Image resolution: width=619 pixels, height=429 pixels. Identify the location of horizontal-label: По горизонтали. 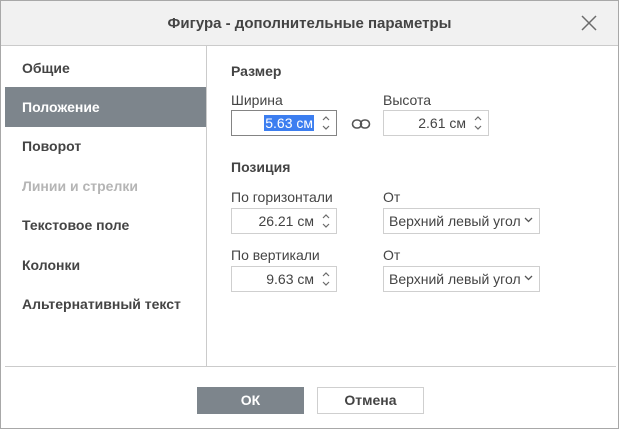
(282, 197).